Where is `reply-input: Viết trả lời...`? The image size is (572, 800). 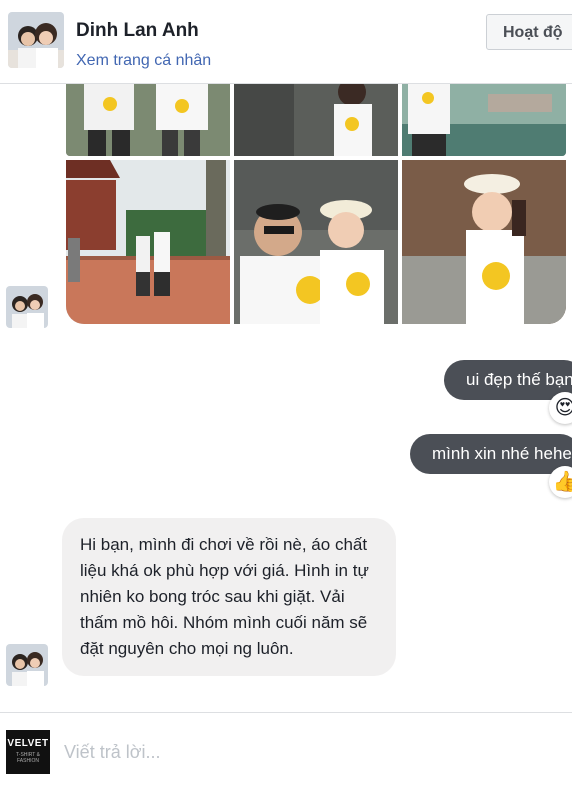 reply-input: Viết trả lời... is located at coordinates (112, 752).